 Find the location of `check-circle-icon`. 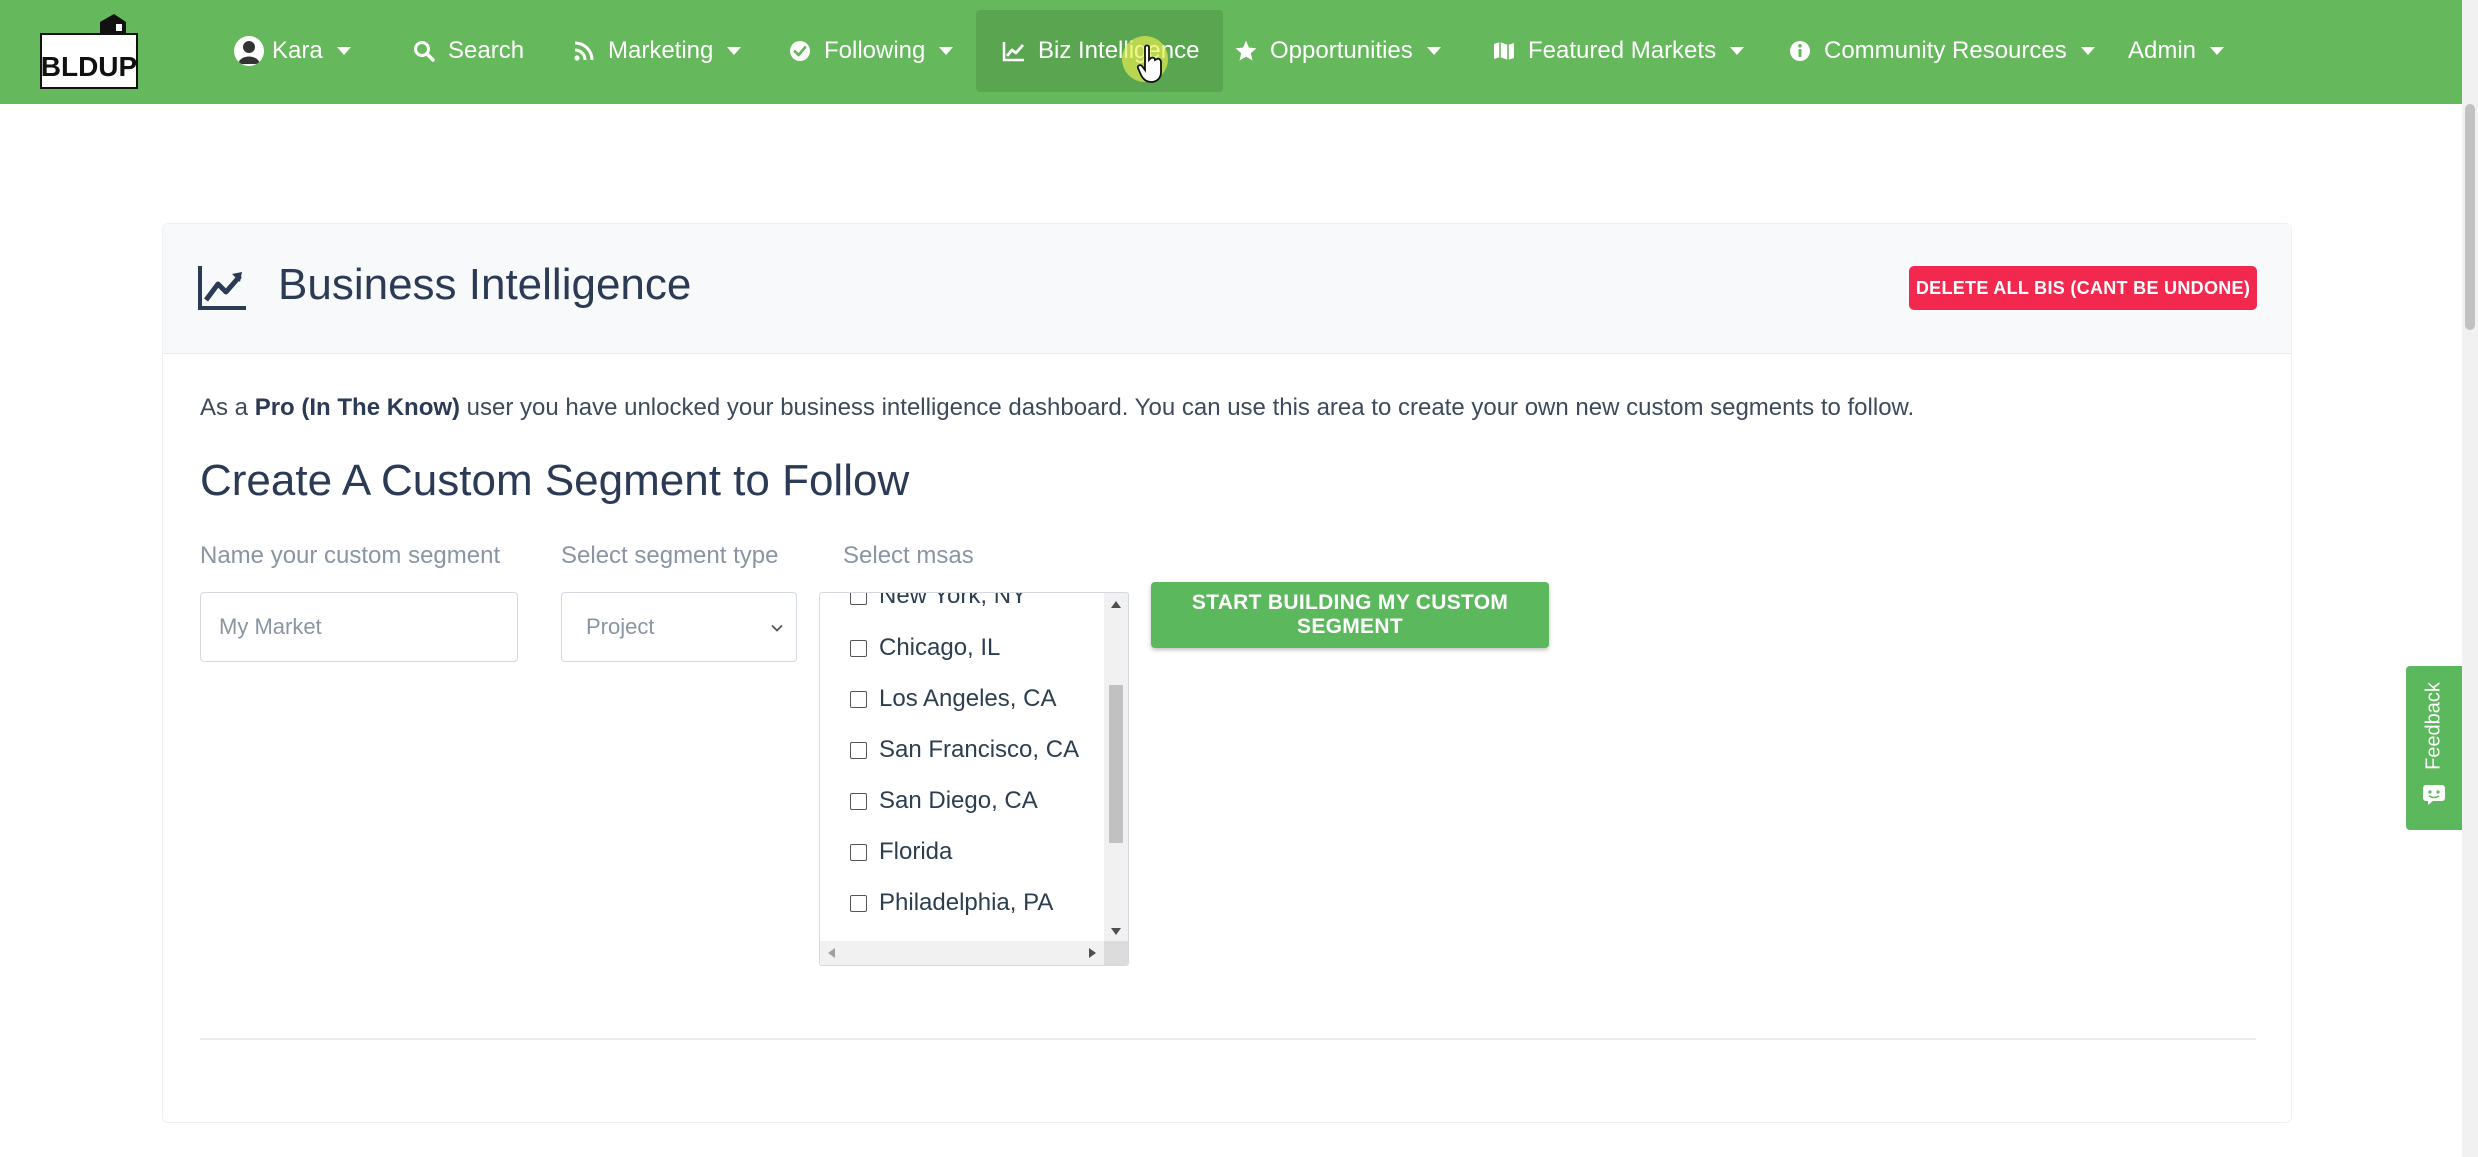

check-circle-icon is located at coordinates (800, 51).